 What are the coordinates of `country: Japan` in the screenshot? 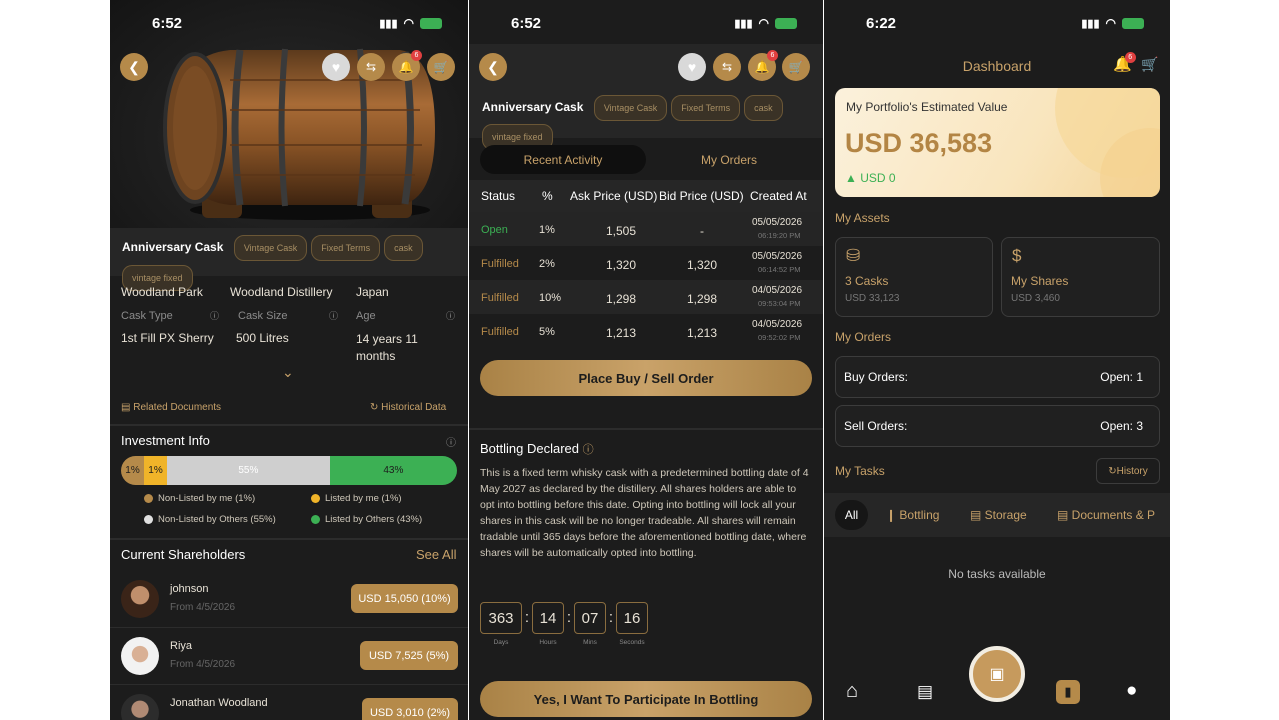 It's located at (372, 292).